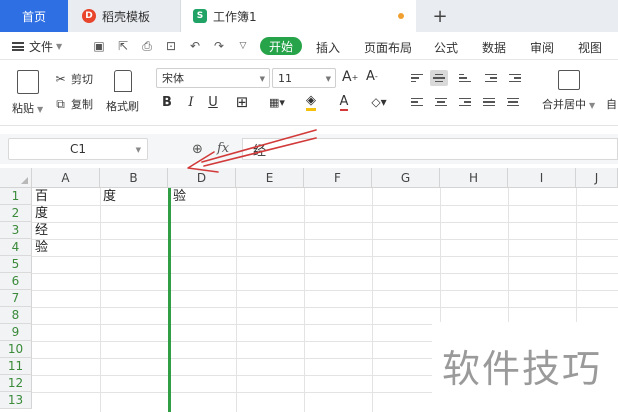 This screenshot has height=412, width=618. I want to click on merge-center-button: 合并居中 ▼, so click(568, 91).